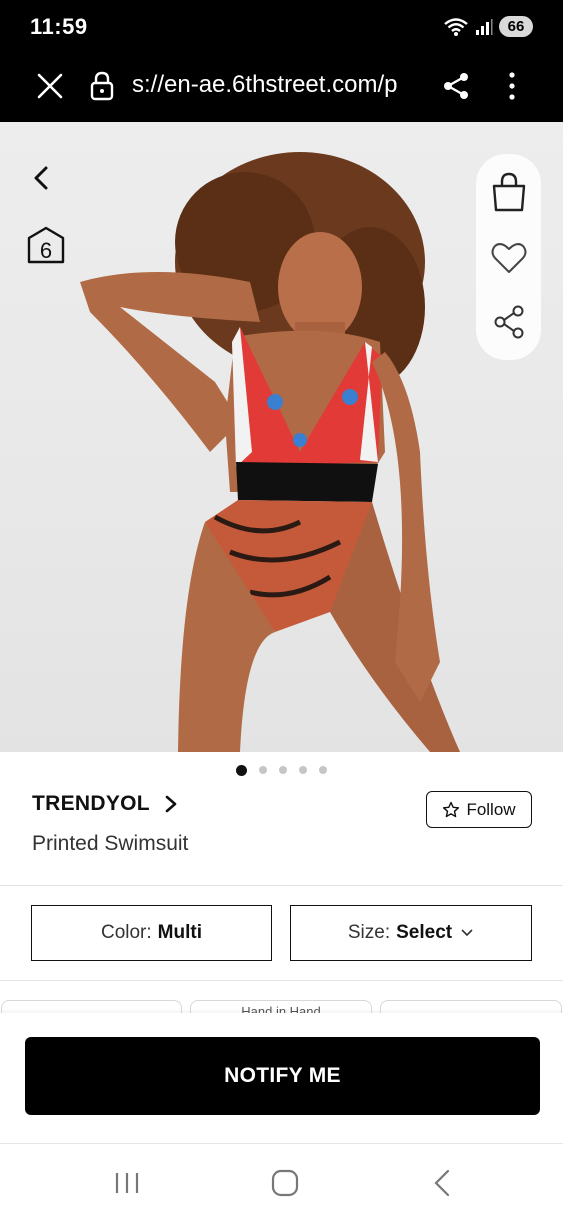 This screenshot has height=1219, width=563. Describe the element at coordinates (451, 809) in the screenshot. I see `star-icon` at that location.